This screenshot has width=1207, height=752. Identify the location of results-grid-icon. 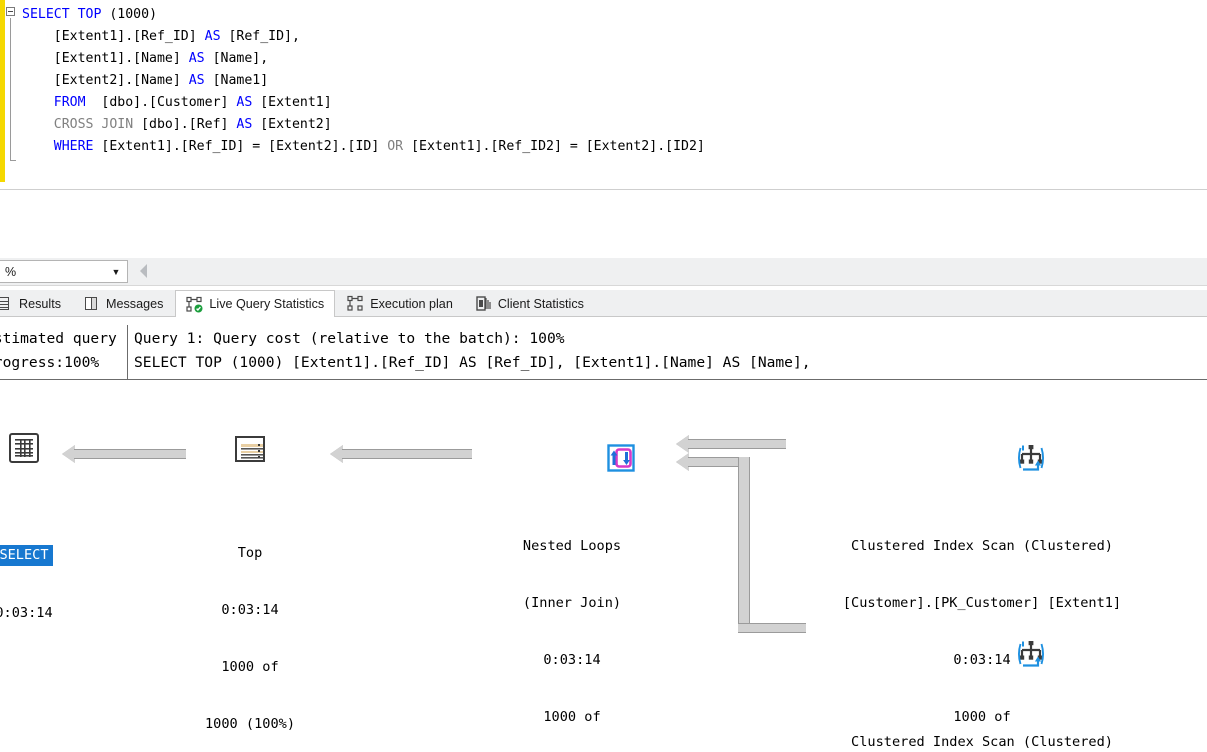
(6, 303).